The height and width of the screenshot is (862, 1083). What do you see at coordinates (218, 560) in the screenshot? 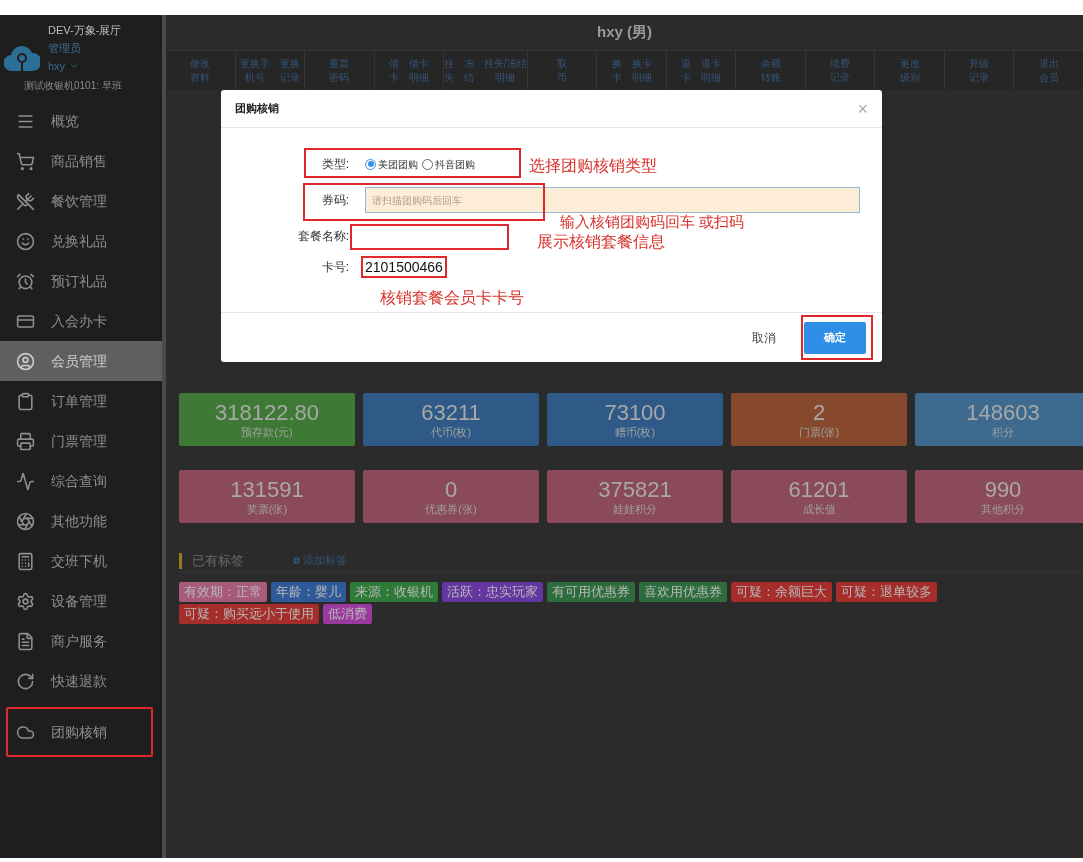
I see `section-title: 已有标签` at bounding box center [218, 560].